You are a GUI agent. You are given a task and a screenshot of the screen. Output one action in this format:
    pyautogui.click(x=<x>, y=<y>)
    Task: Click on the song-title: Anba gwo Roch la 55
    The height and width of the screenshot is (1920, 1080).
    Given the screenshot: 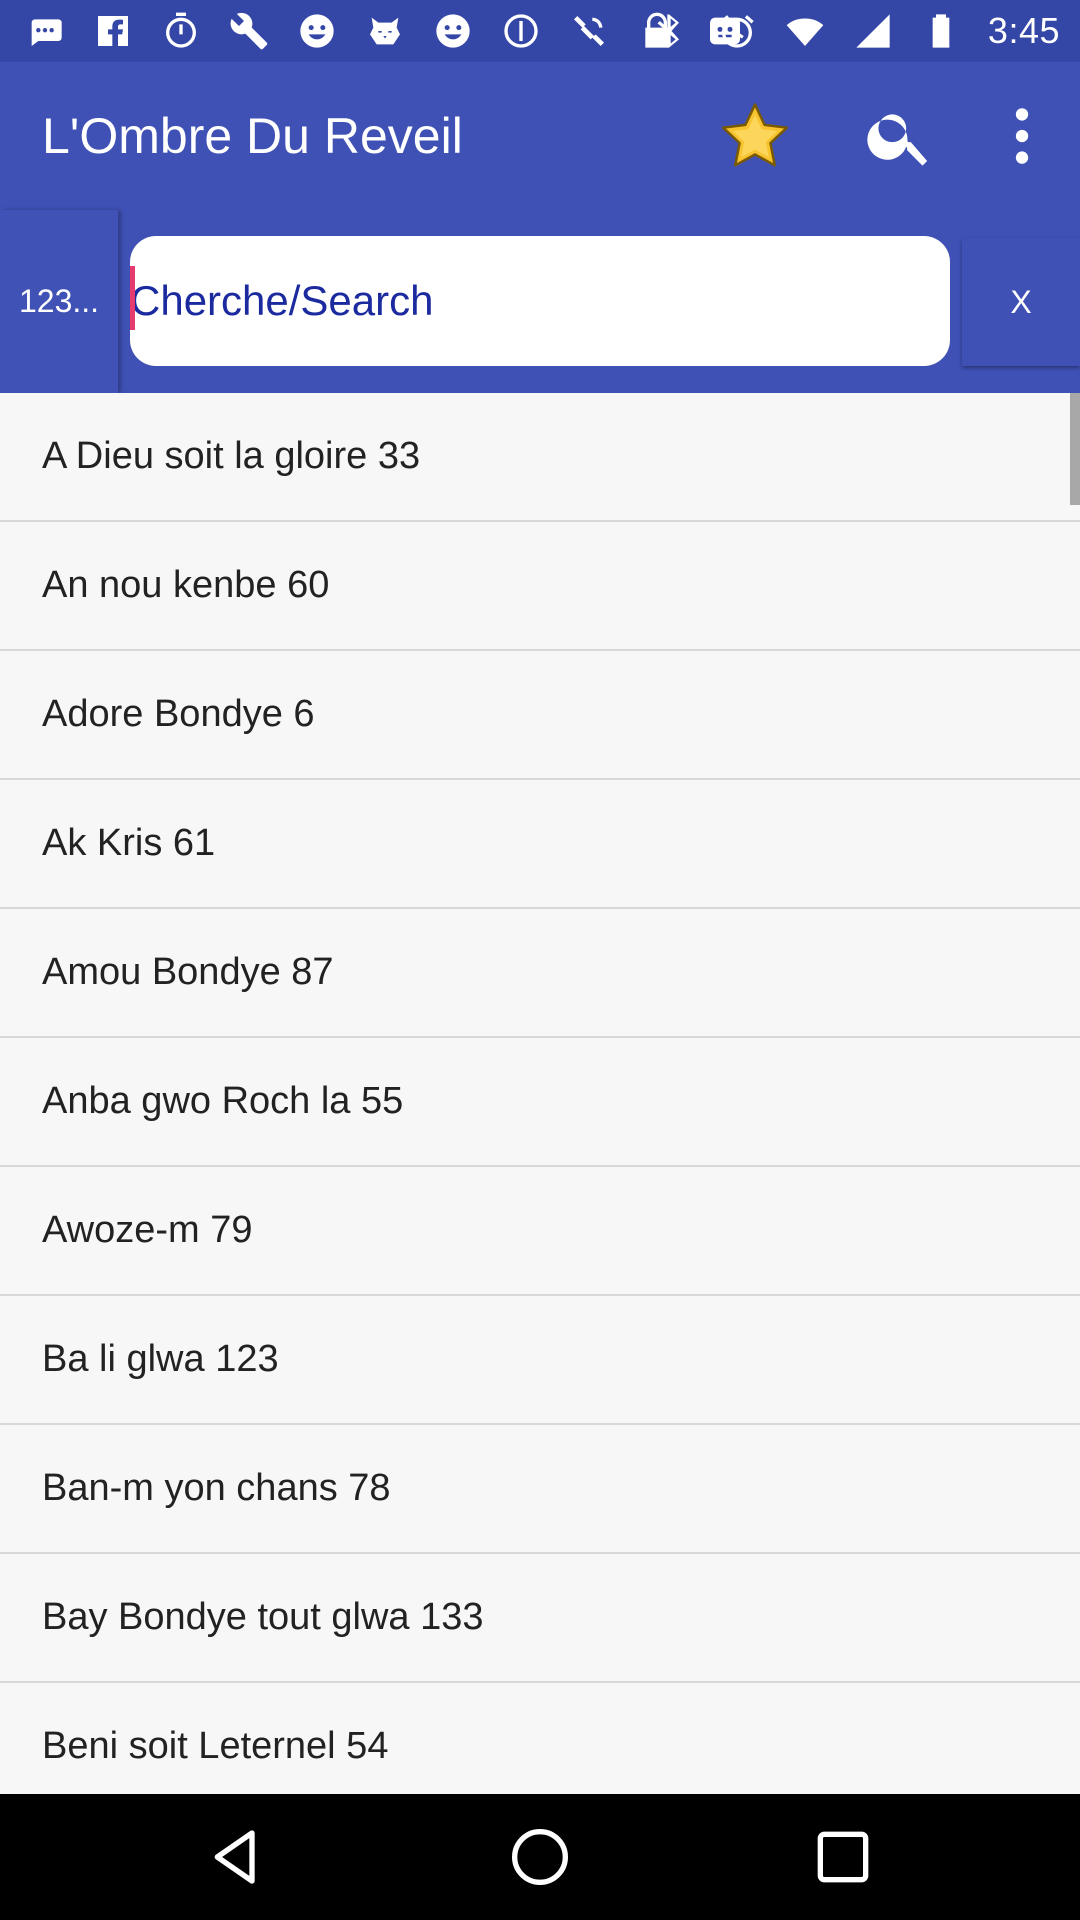 What is the action you would take?
    pyautogui.click(x=223, y=1101)
    